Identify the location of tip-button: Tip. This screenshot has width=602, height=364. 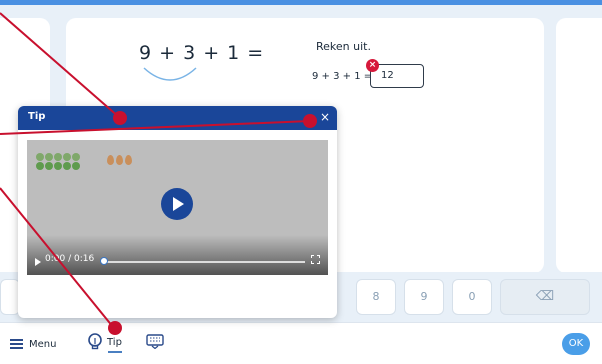
(104, 342).